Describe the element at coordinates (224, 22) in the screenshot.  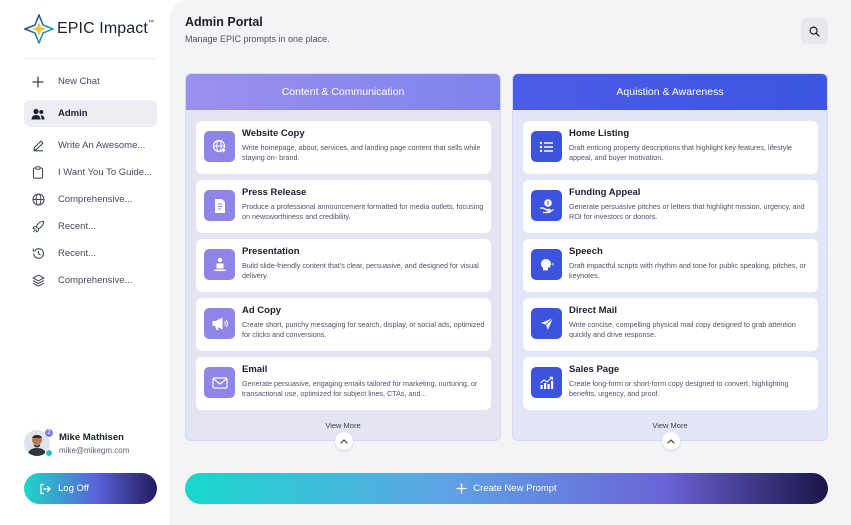
I see `page-title: Admin Portal` at that location.